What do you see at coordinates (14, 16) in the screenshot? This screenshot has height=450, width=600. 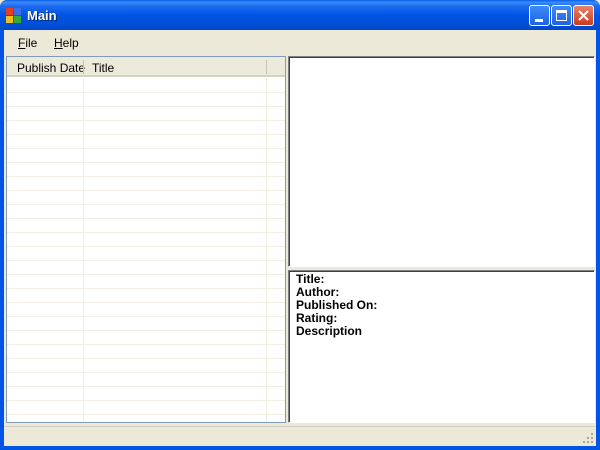 I see `app-icon` at bounding box center [14, 16].